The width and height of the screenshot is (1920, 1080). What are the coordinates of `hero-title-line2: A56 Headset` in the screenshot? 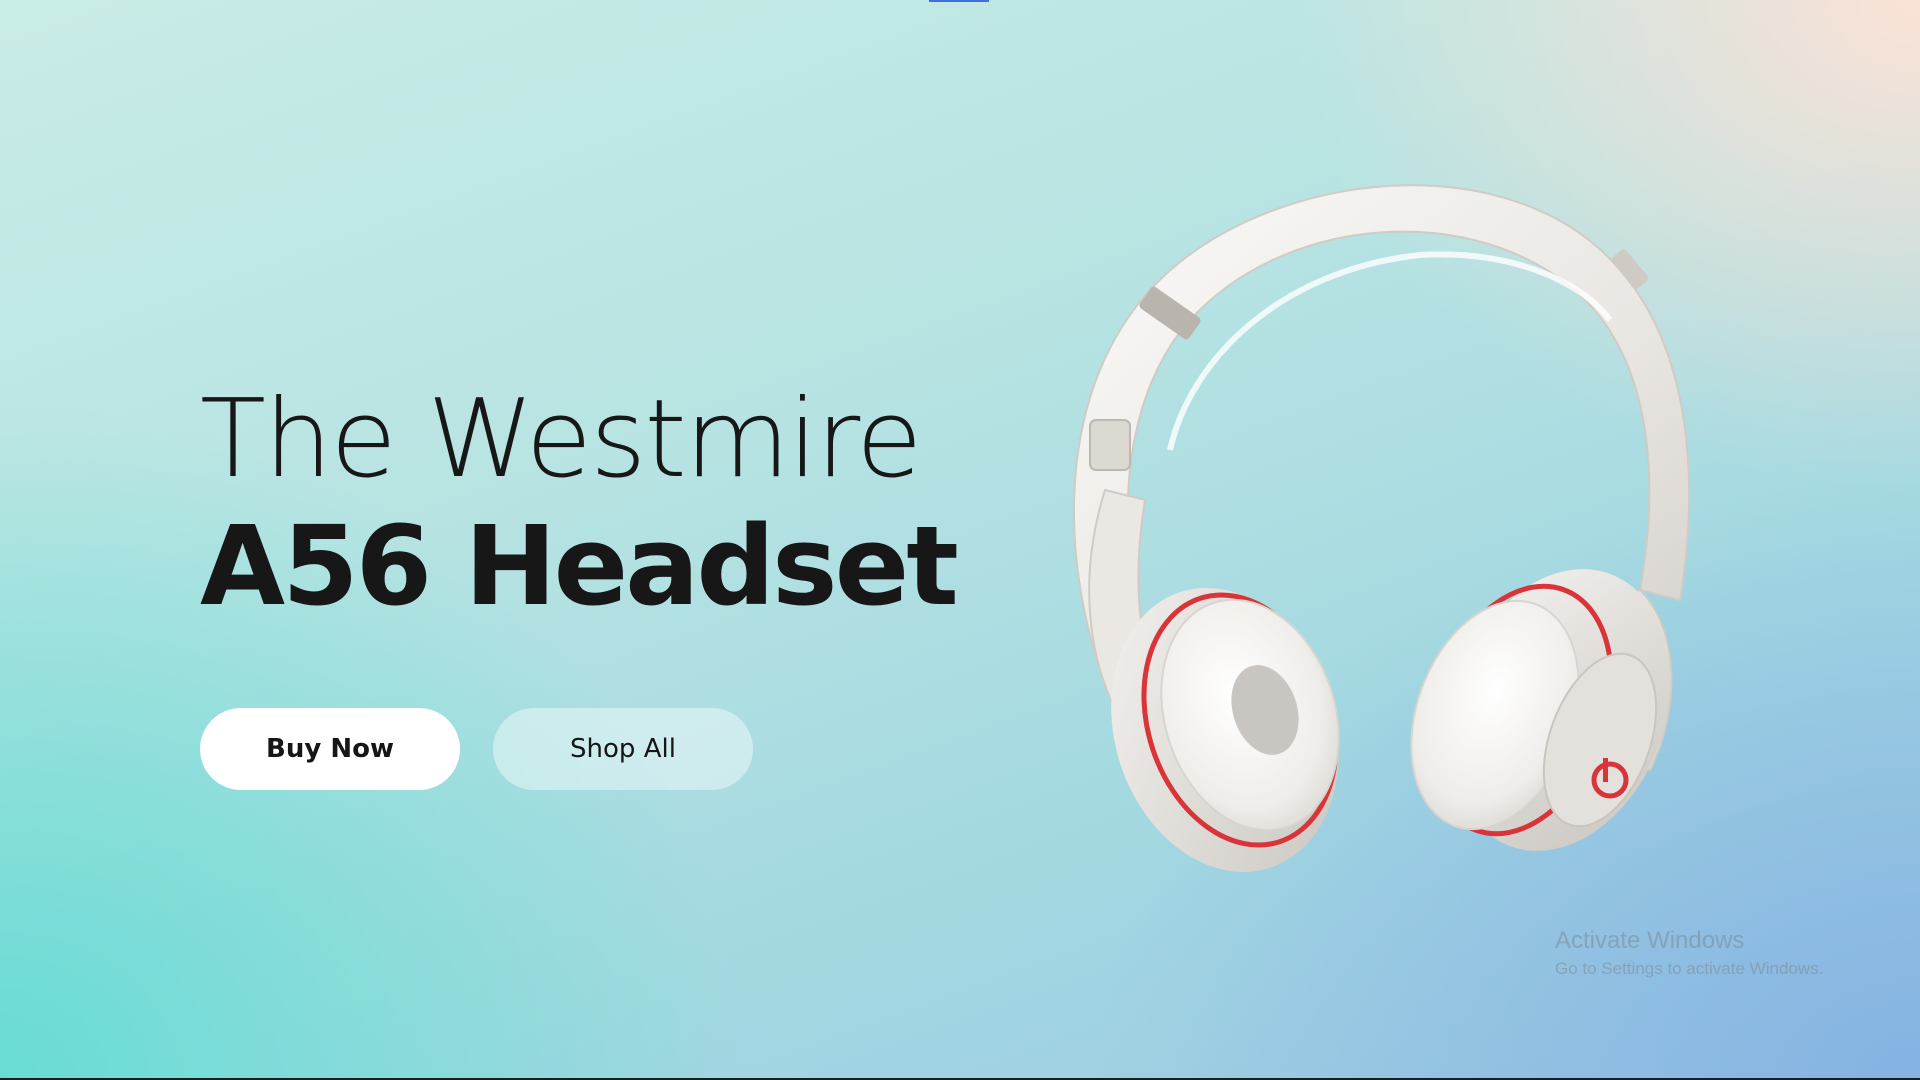 It's located at (579, 566).